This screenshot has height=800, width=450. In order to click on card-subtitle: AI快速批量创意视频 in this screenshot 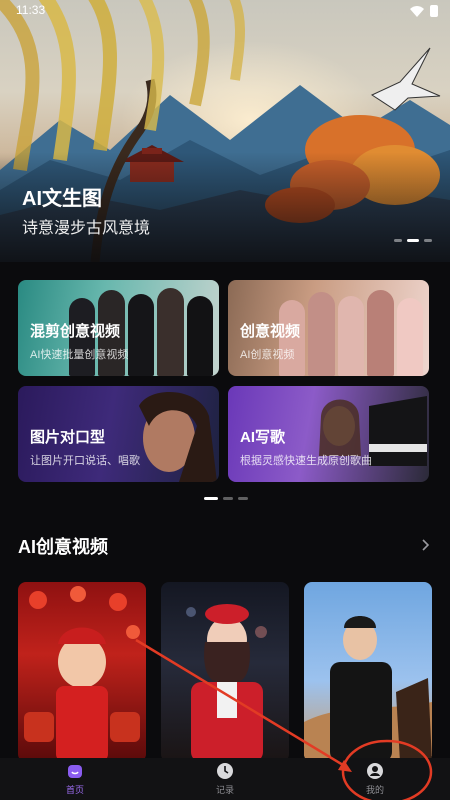, I will do `click(79, 355)`.